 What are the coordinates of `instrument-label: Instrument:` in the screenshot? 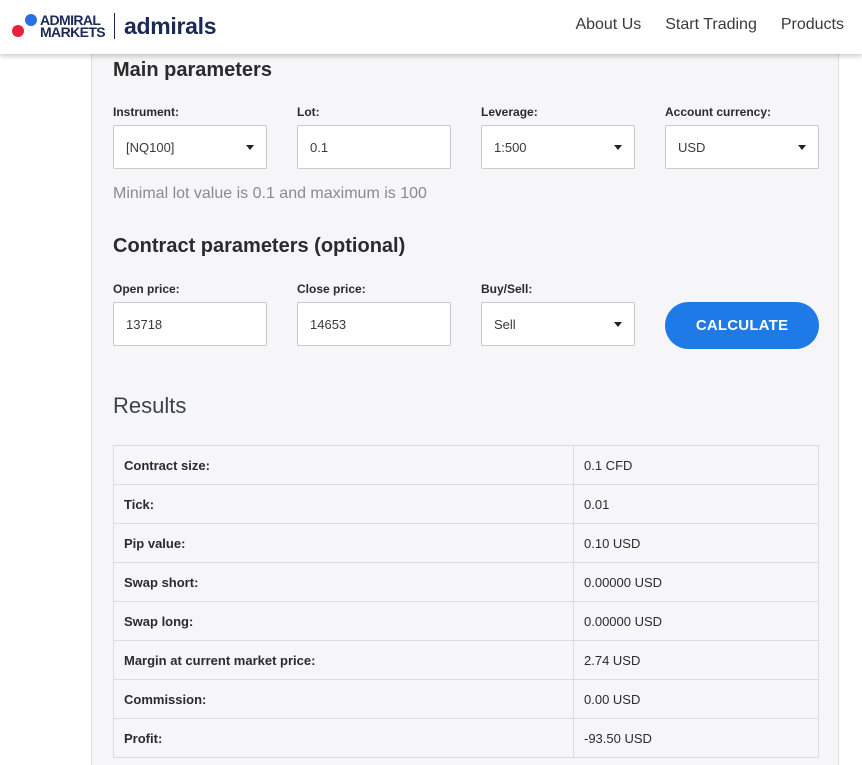 It's located at (146, 112).